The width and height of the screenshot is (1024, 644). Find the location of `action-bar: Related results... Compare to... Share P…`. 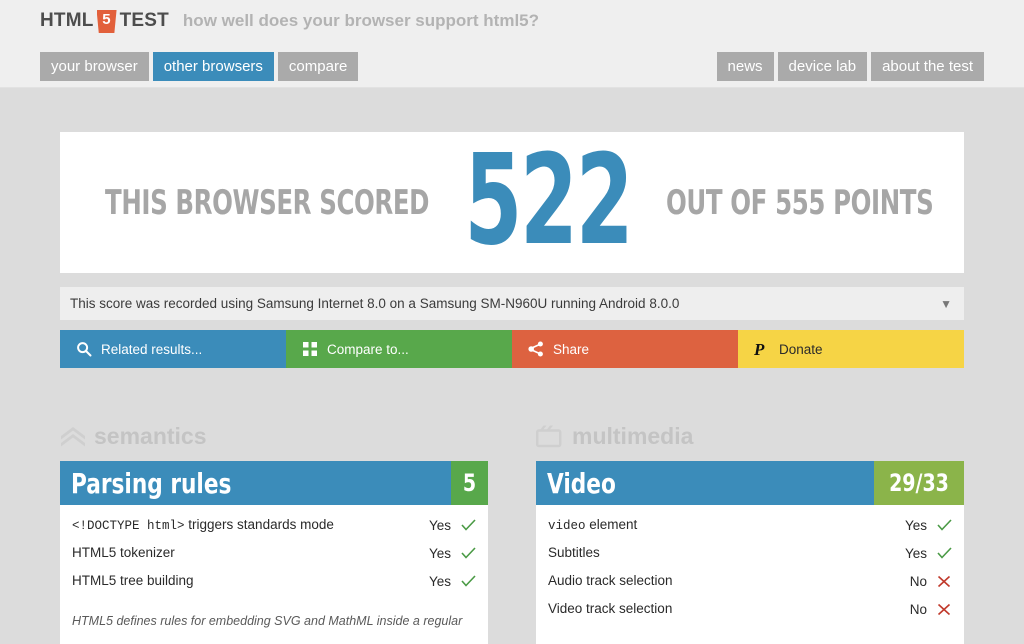

action-bar: Related results... Compare to... Share P… is located at coordinates (512, 349).